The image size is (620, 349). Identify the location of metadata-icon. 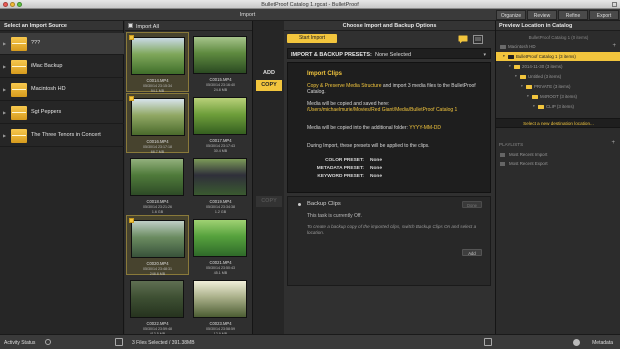
(576, 342).